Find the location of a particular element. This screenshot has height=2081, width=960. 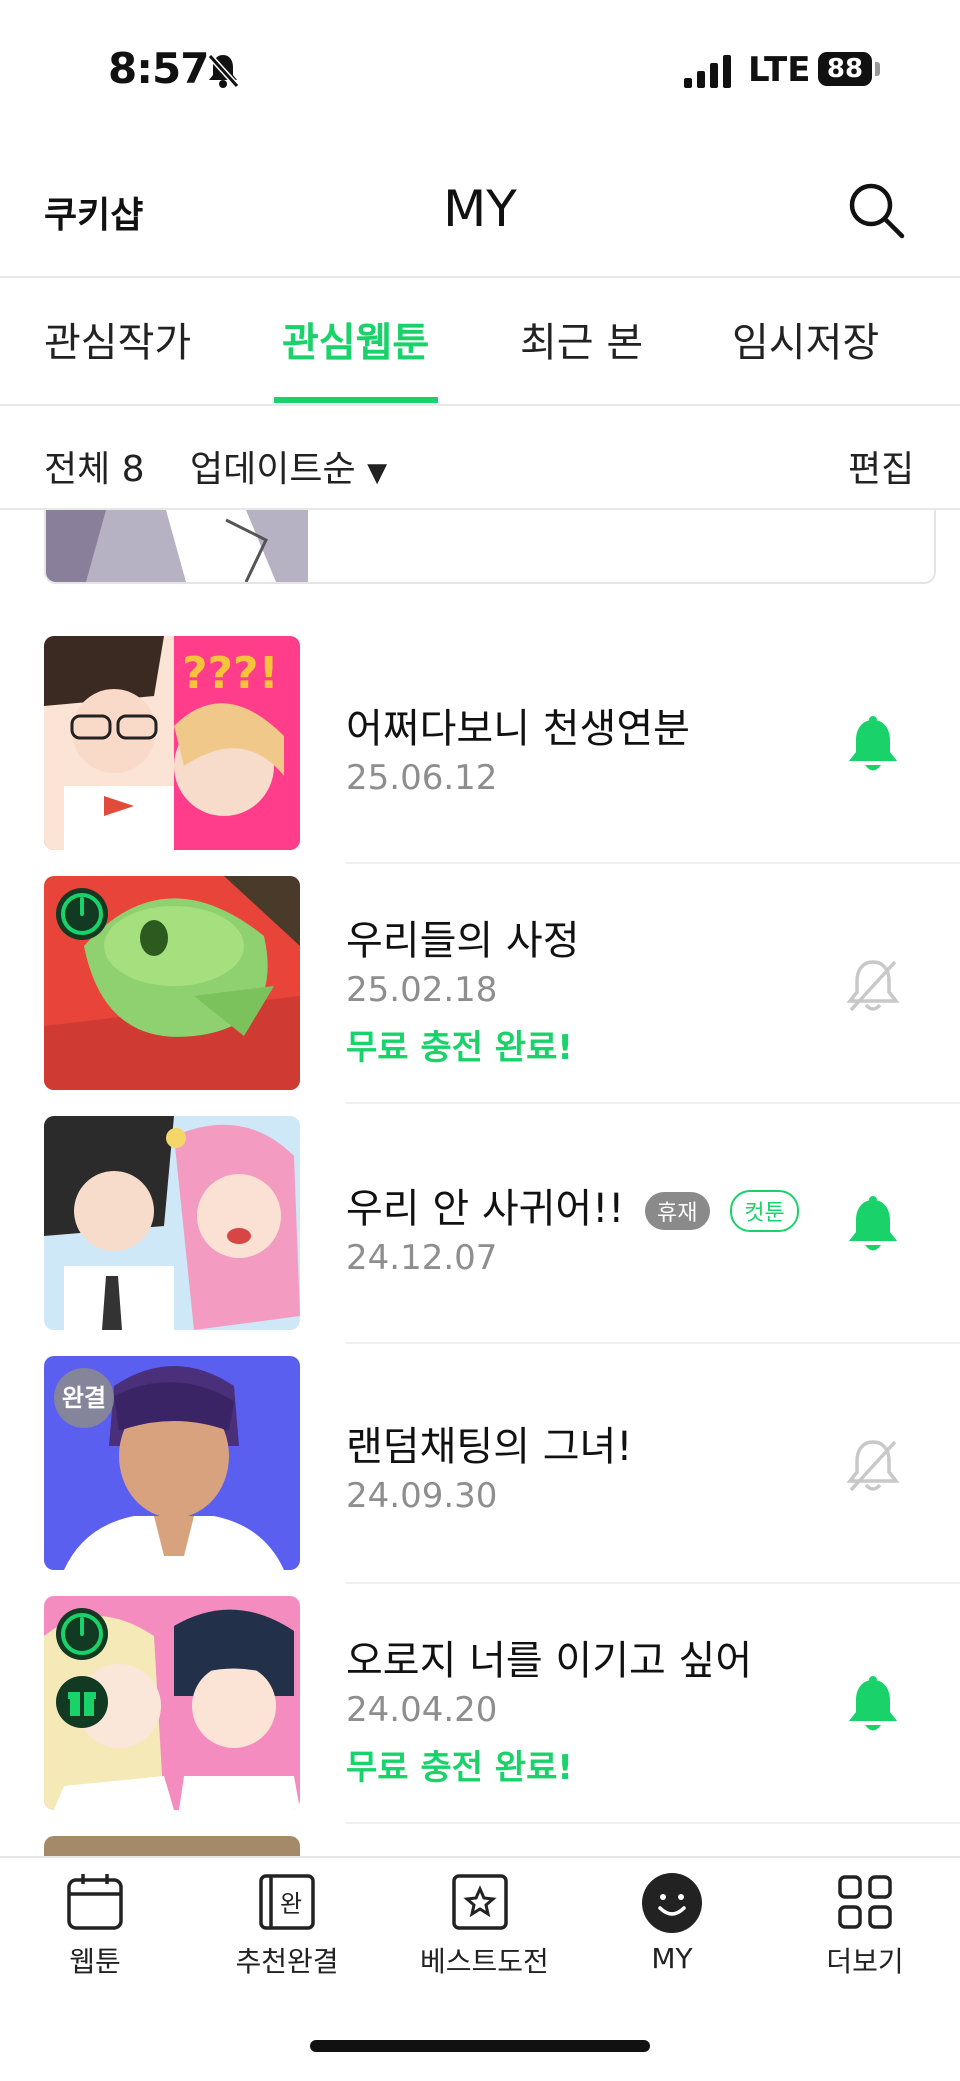

edit-button: 편집 is located at coordinates (881, 466).